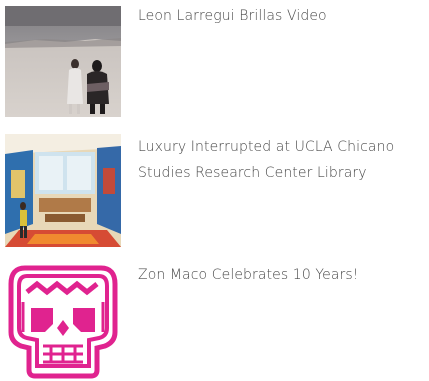 The image size is (429, 381). I want to click on article-thumbnail-desert-couple, so click(63, 61).